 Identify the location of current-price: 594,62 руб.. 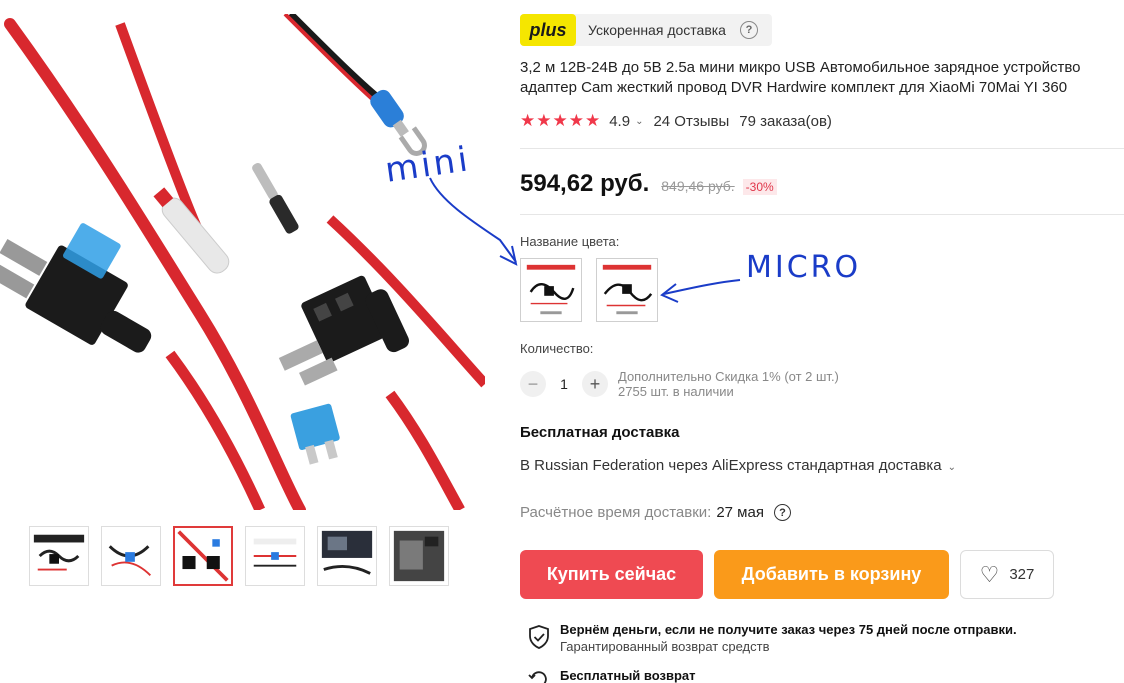
(585, 183).